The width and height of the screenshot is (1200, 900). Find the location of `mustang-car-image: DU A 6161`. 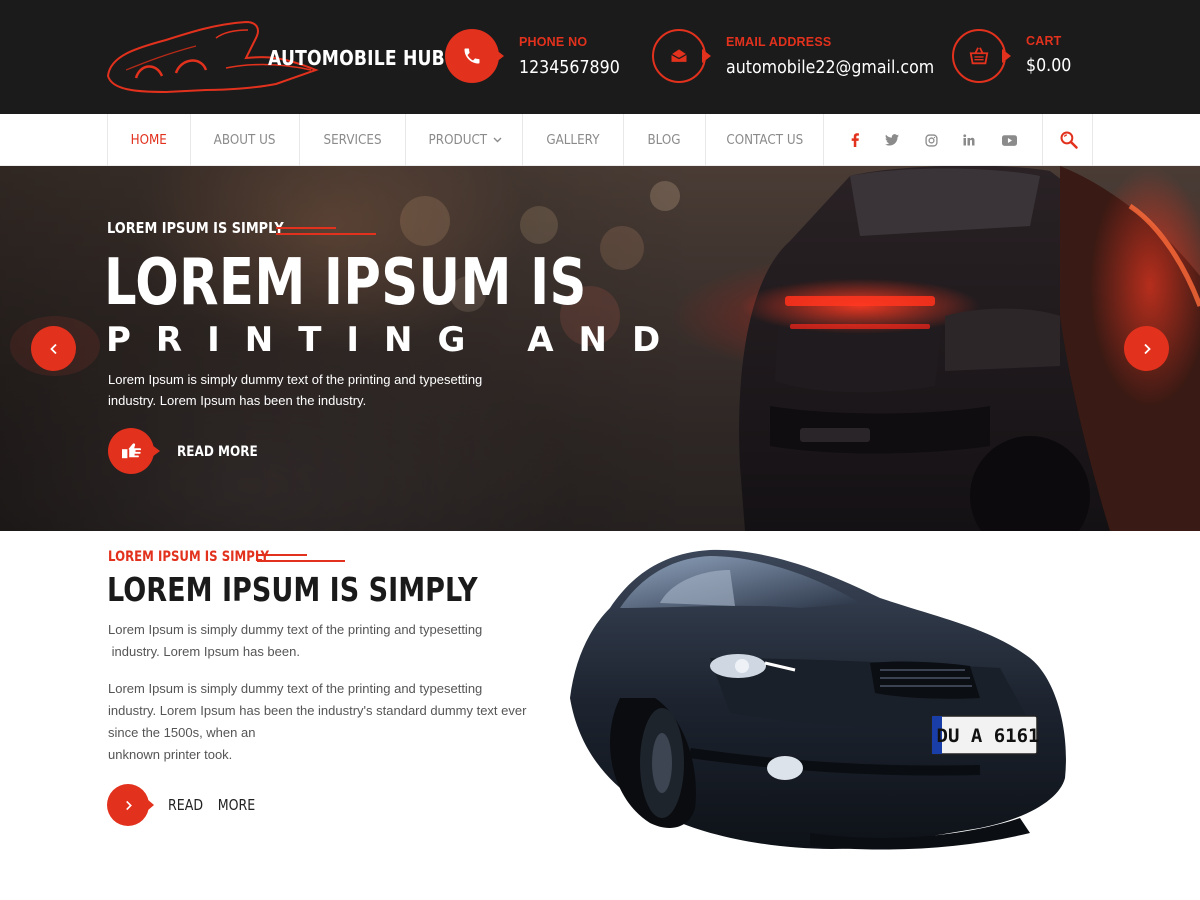

mustang-car-image: DU A 6161 is located at coordinates (818, 699).